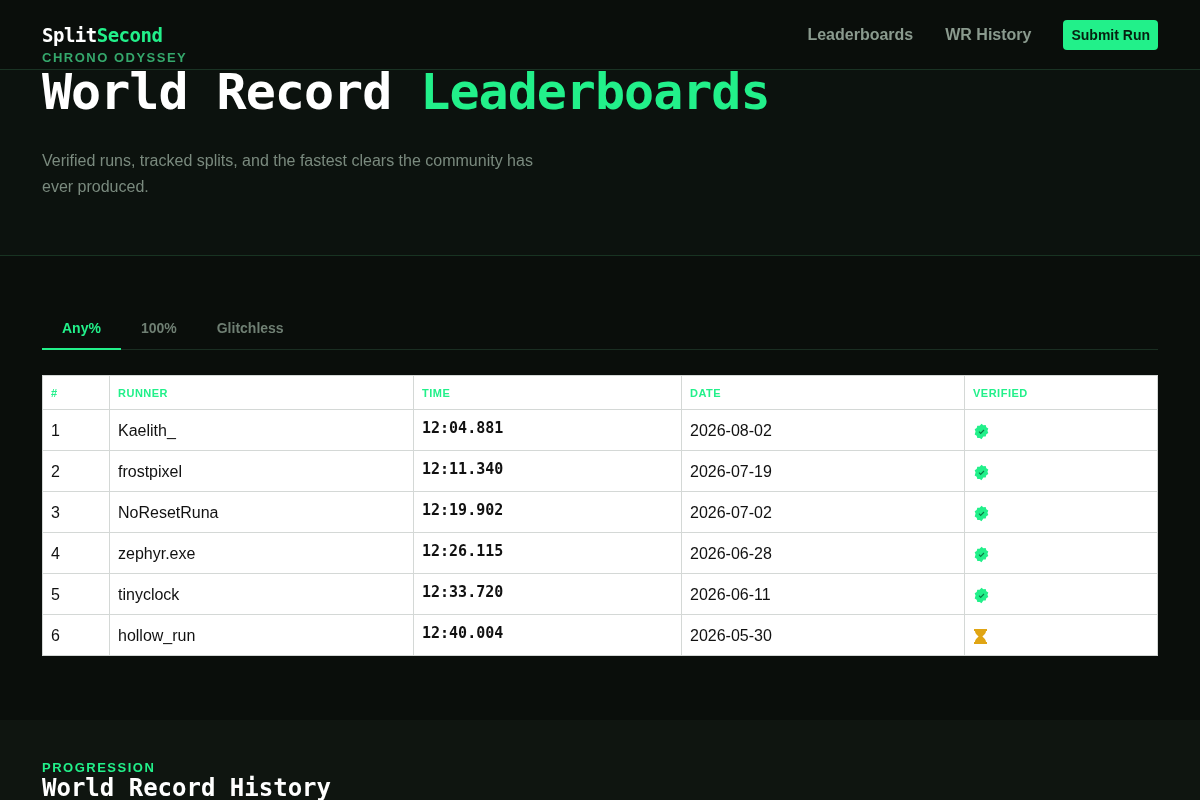  Describe the element at coordinates (158, 333) in the screenshot. I see `category-tab: 100%` at that location.